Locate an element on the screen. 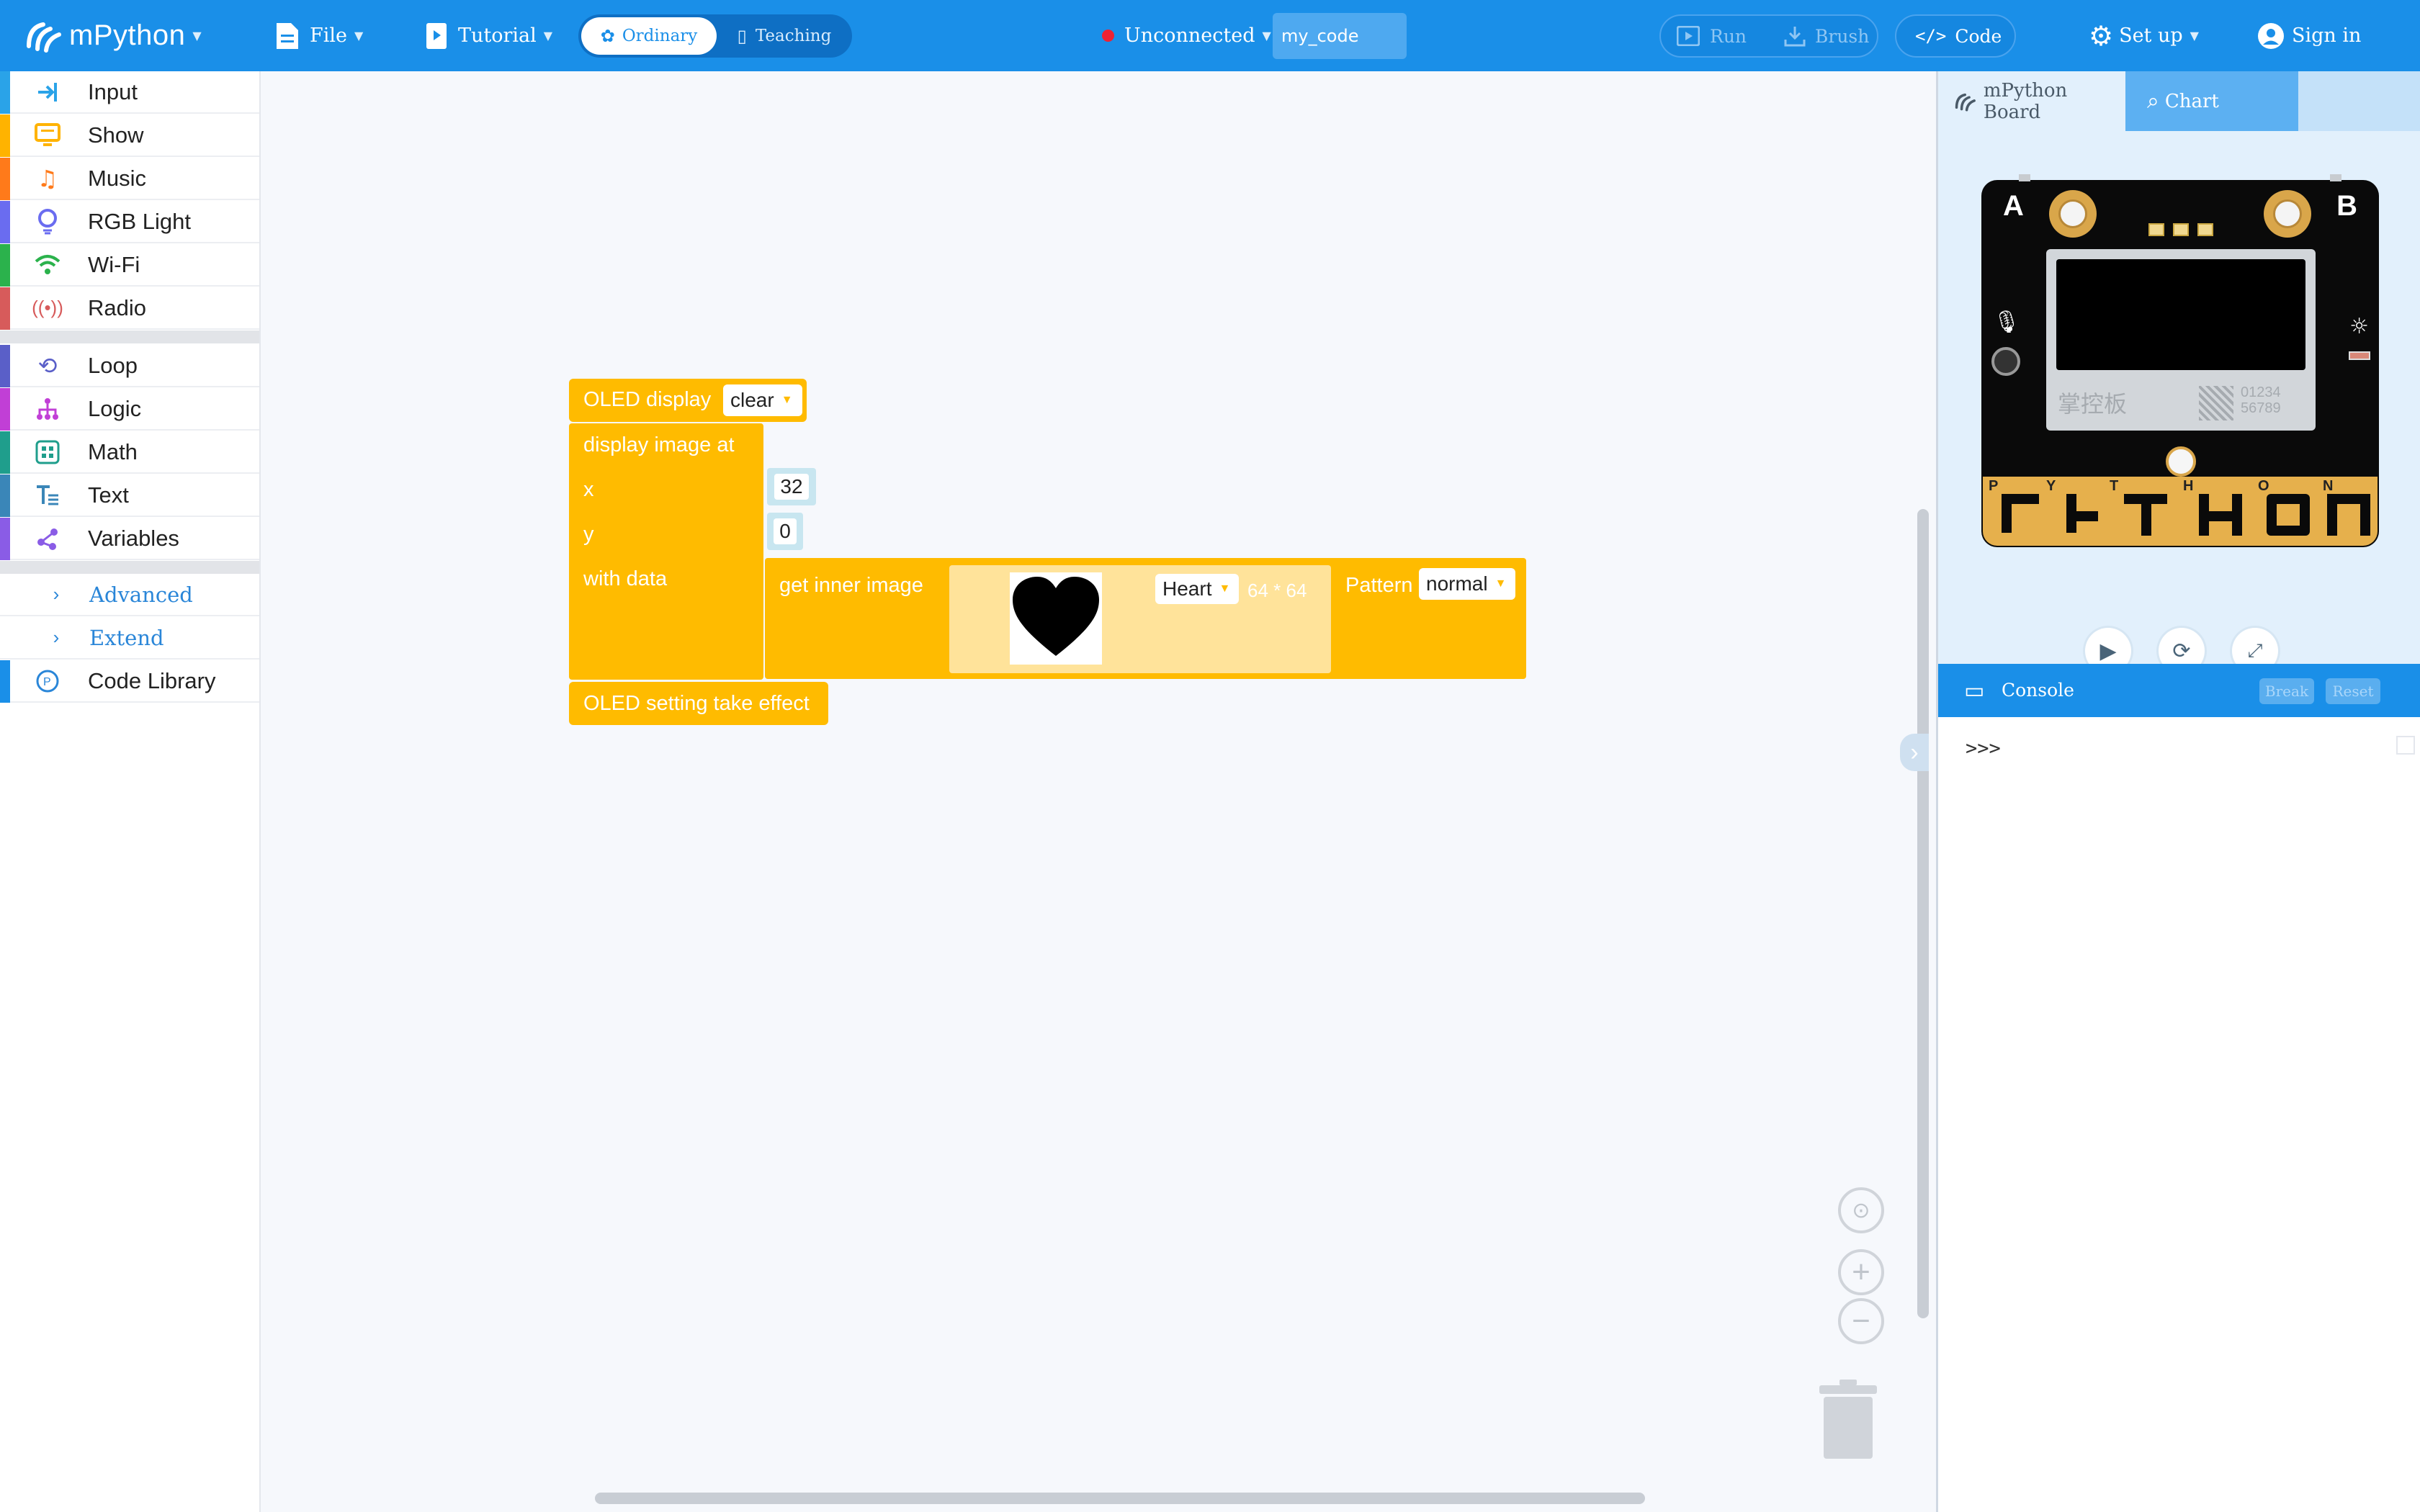 The height and width of the screenshot is (1512, 2420). trash-icon is located at coordinates (1848, 1419).